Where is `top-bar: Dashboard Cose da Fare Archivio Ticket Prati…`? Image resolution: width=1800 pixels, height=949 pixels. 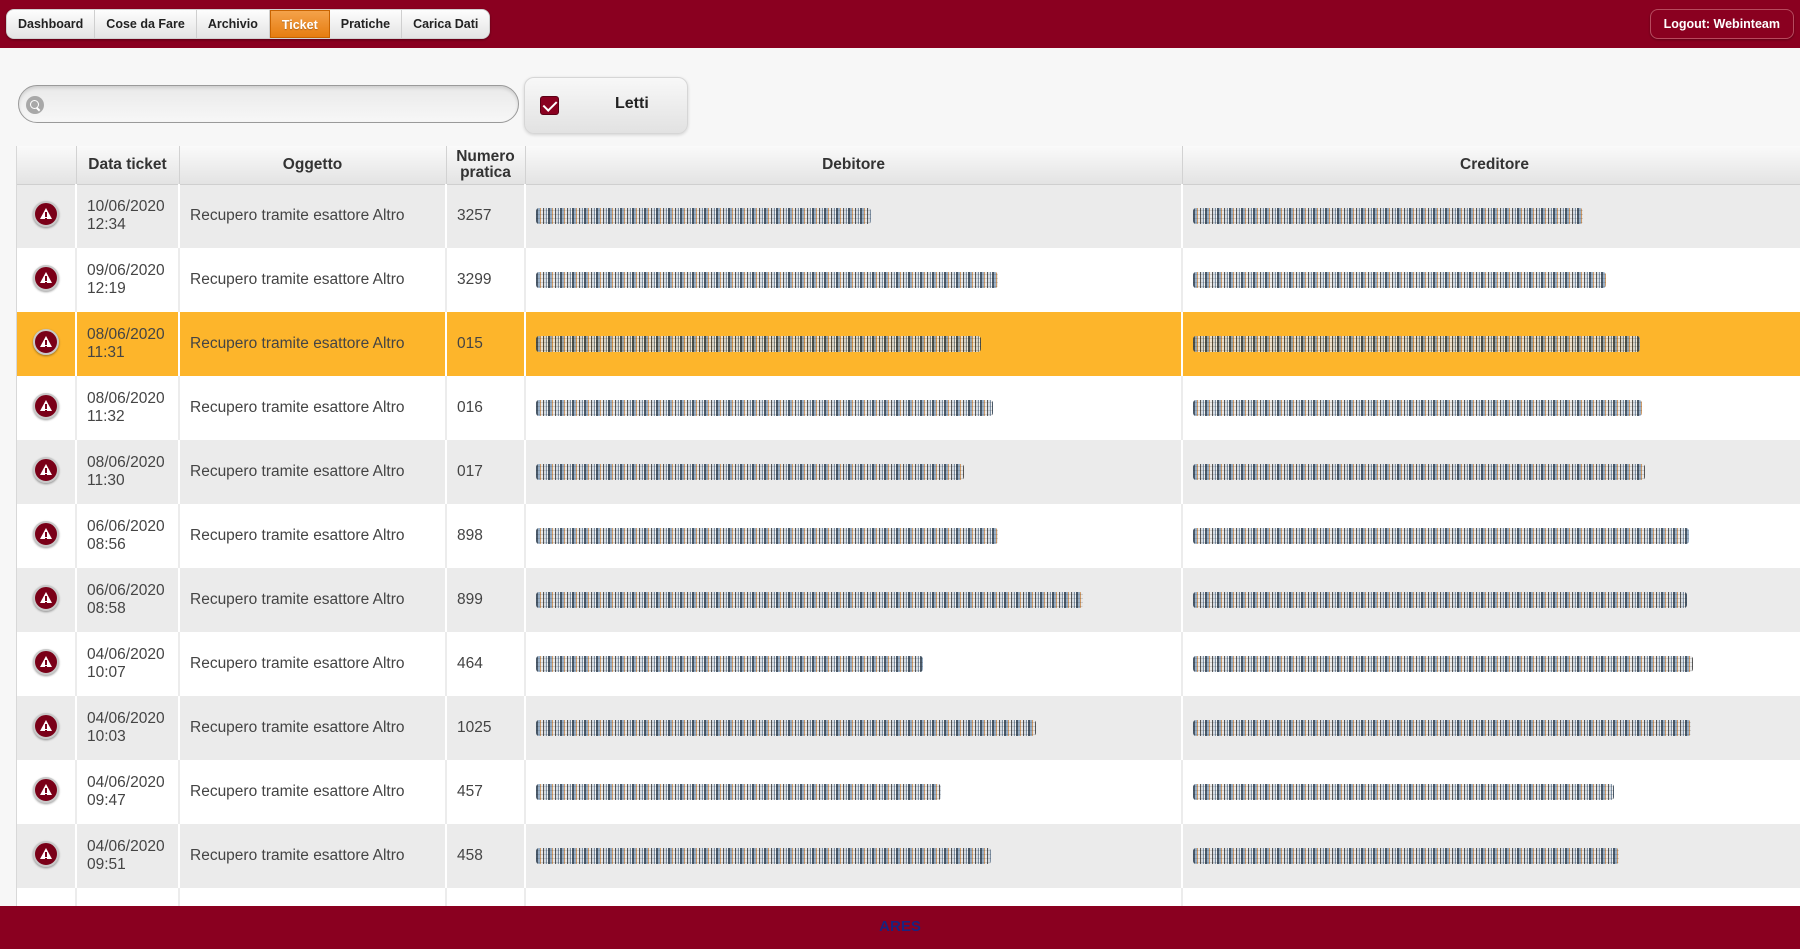 top-bar: Dashboard Cose da Fare Archivio Ticket Prati… is located at coordinates (900, 24).